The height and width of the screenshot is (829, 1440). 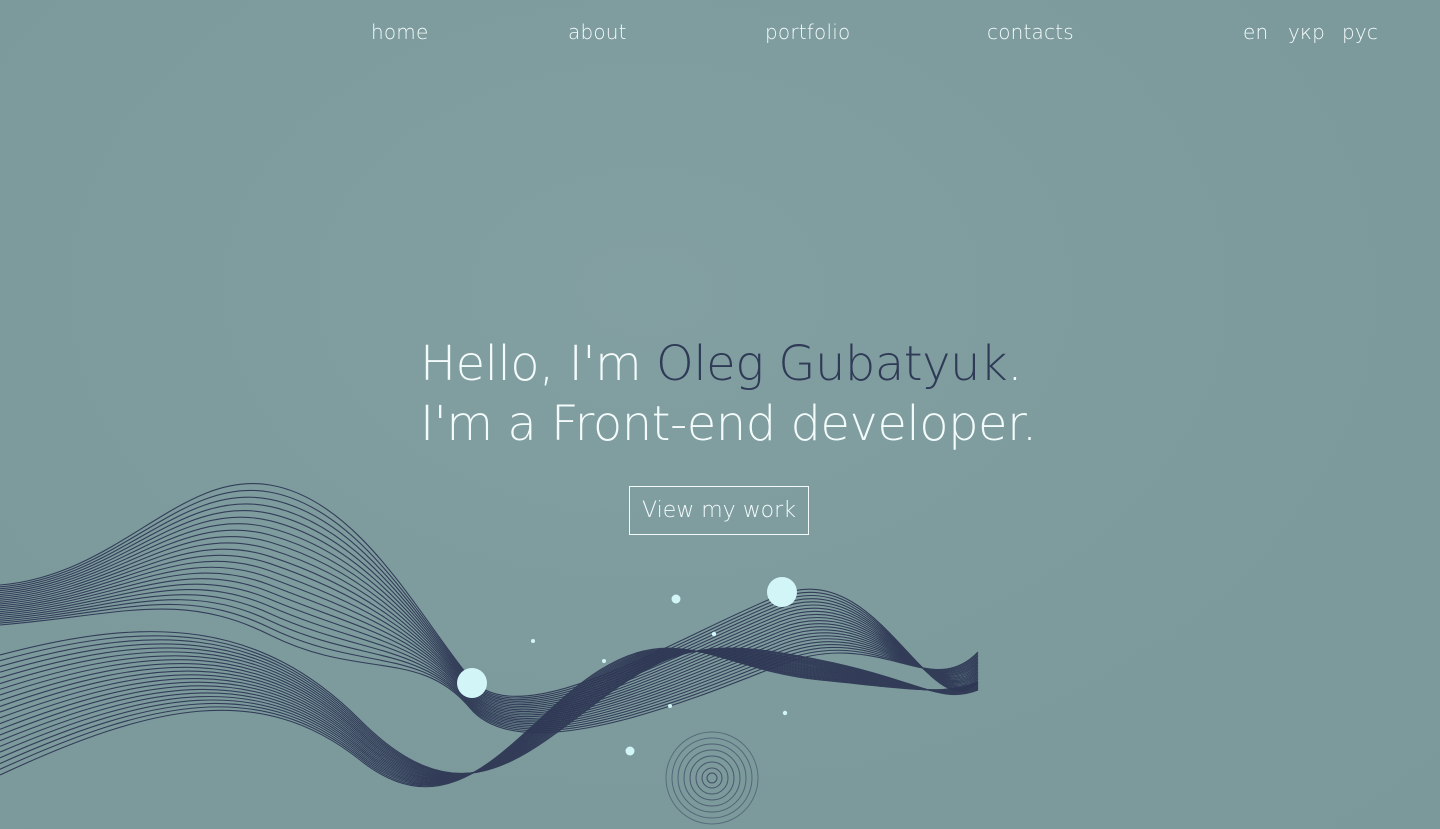 I want to click on view-my-work-button: View my work, so click(x=719, y=510).